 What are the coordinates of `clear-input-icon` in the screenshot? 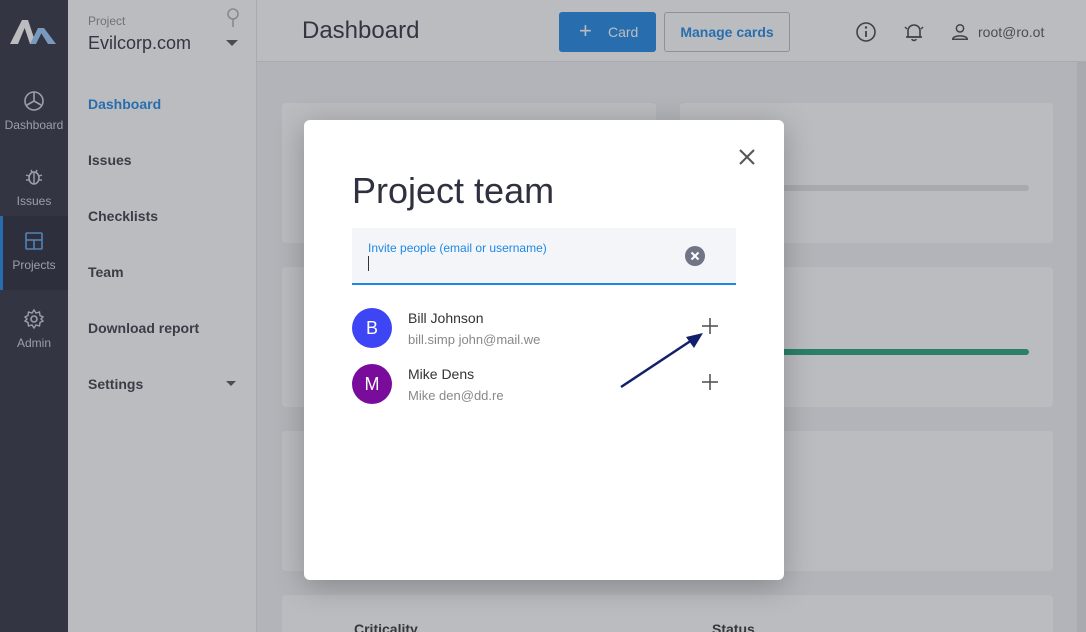 It's located at (695, 256).